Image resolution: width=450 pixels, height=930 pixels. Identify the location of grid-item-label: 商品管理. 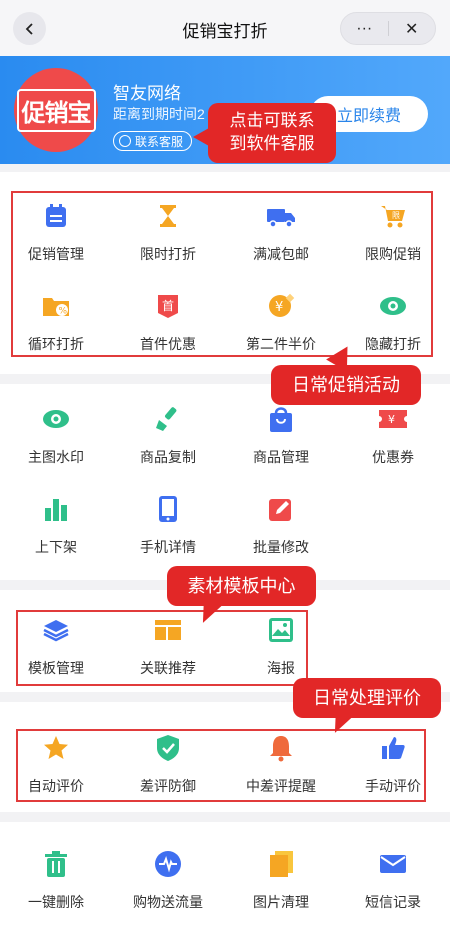
(281, 457).